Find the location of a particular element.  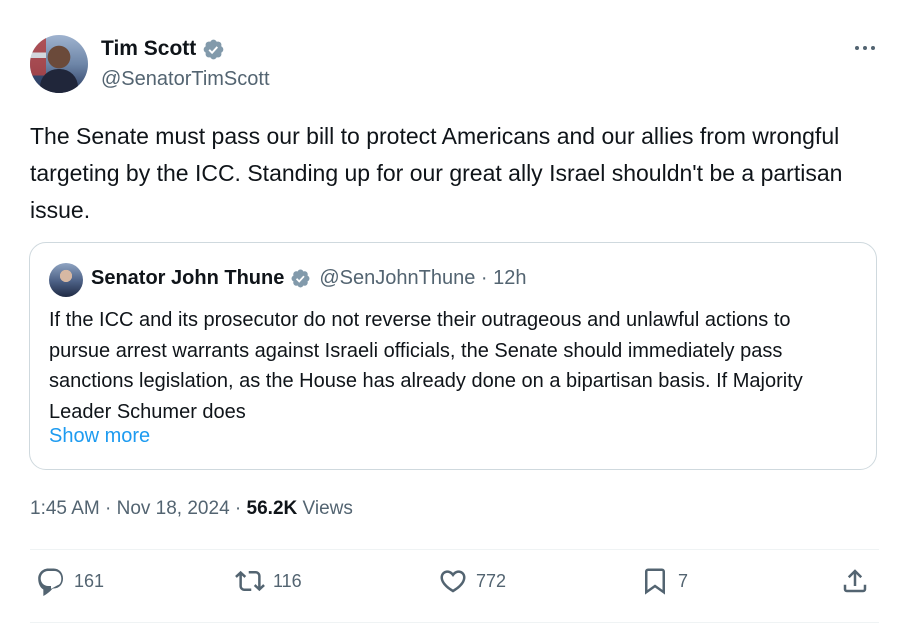

like-count: 772 is located at coordinates (491, 580).